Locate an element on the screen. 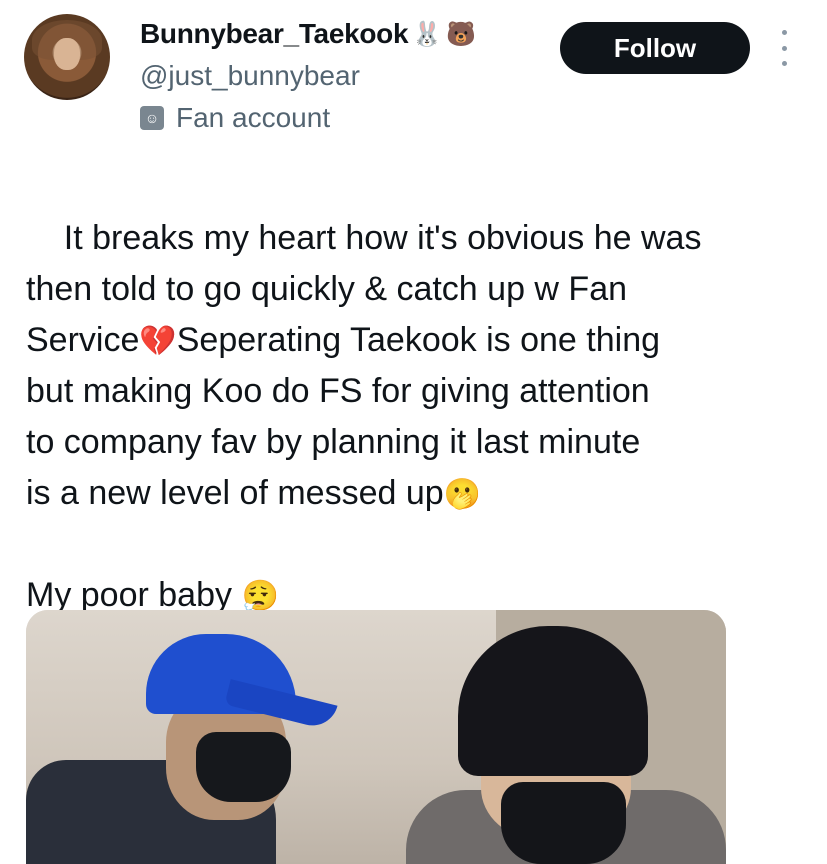  person-right-mask is located at coordinates (563, 823).